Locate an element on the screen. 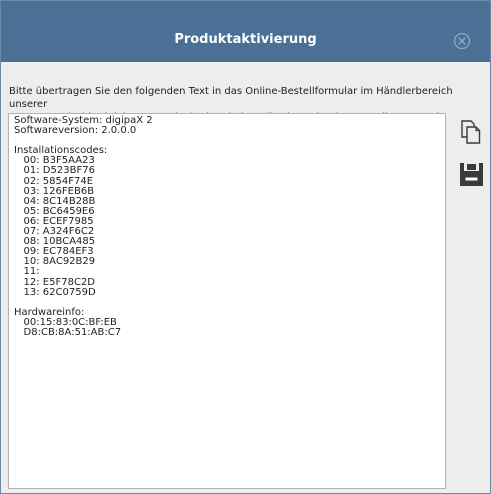 This screenshot has height=494, width=491. dialog-titlebar: Produktaktivierung is located at coordinates (245, 31).